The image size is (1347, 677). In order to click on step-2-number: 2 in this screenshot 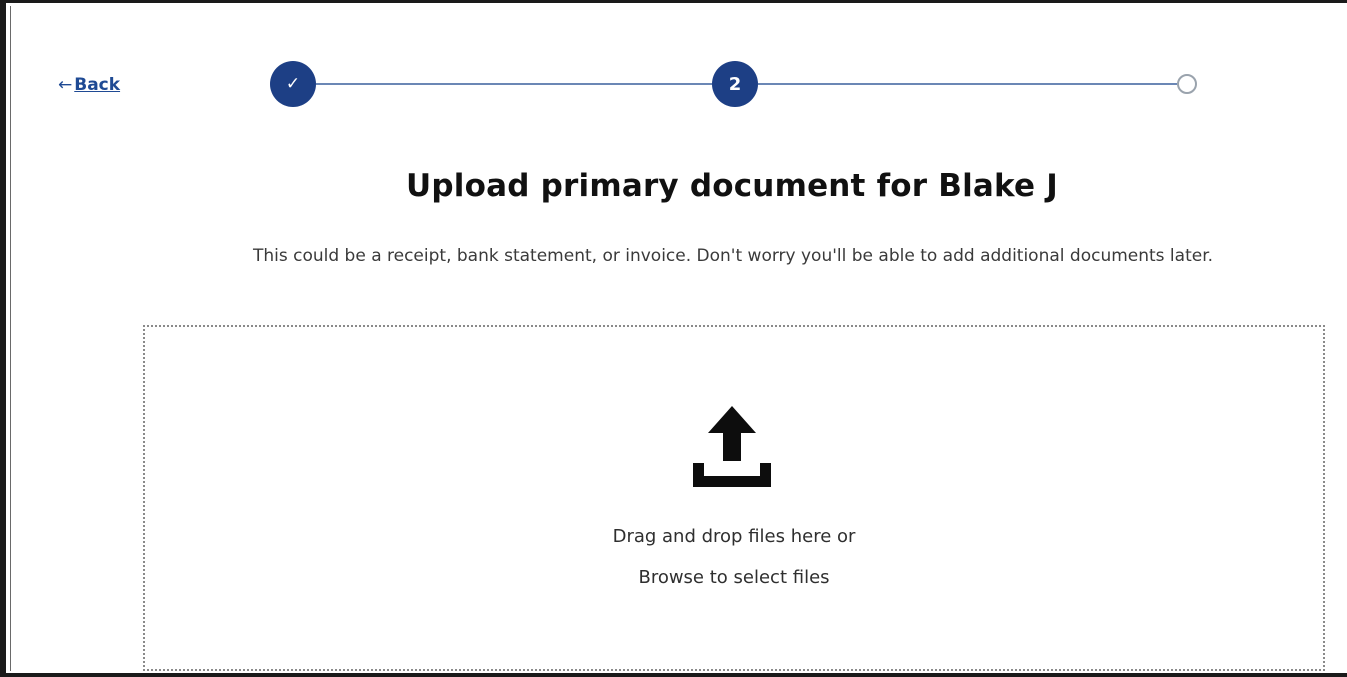, I will do `click(735, 84)`.